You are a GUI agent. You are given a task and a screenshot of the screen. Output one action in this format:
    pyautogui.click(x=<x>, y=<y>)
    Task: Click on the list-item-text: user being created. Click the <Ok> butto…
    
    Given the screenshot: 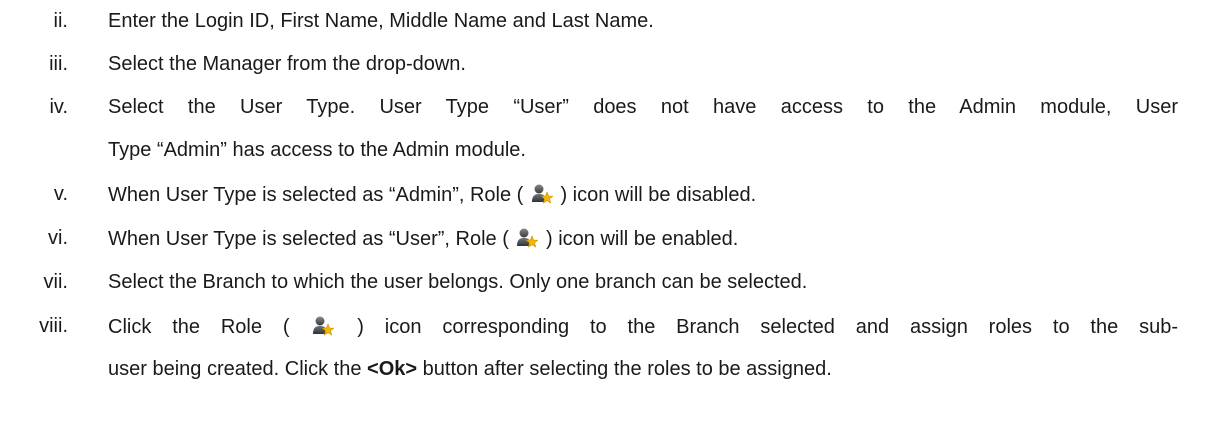 What is the action you would take?
    pyautogui.click(x=470, y=369)
    